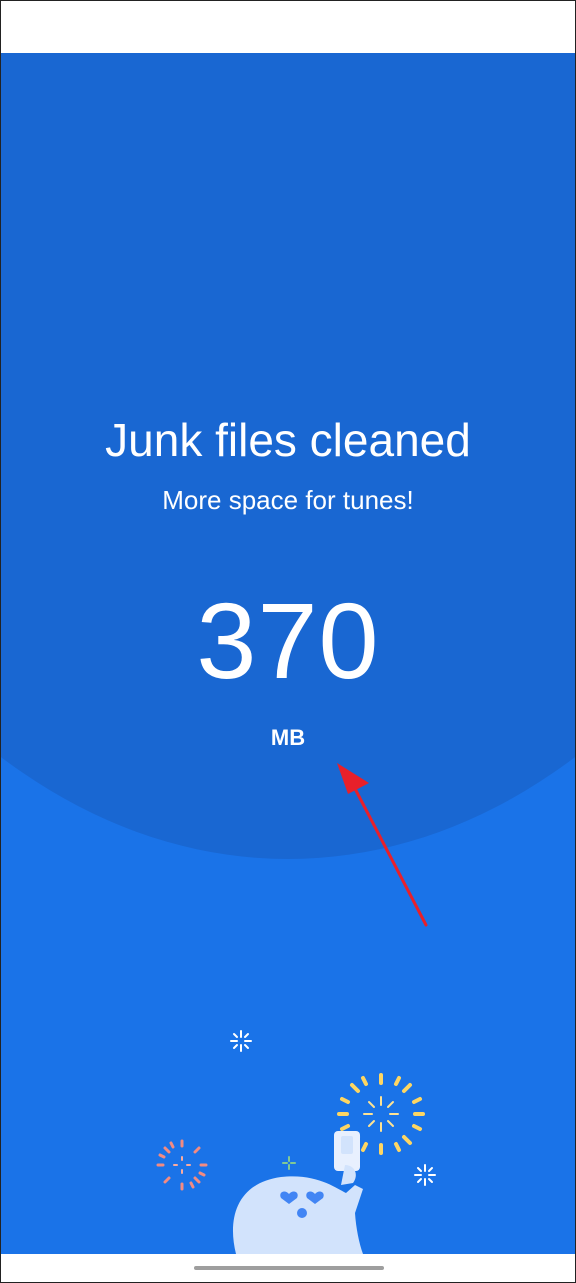 Image resolution: width=576 pixels, height=1283 pixels. Describe the element at coordinates (182, 1165) in the screenshot. I see `red-firework-icon` at that location.